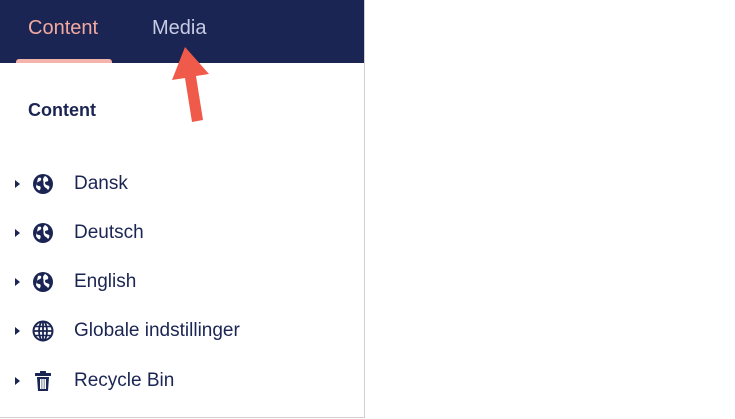 This screenshot has width=735, height=419. Describe the element at coordinates (182, 234) in the screenshot. I see `tree-item-deutsch: Deutsch` at that location.